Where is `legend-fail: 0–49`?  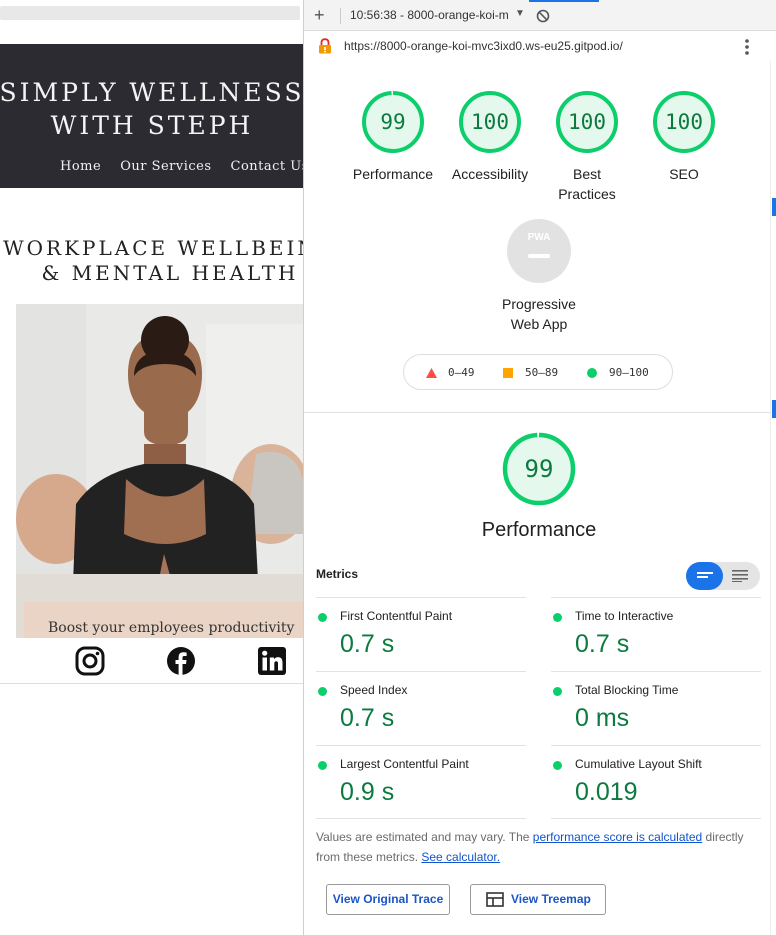 legend-fail: 0–49 is located at coordinates (461, 372).